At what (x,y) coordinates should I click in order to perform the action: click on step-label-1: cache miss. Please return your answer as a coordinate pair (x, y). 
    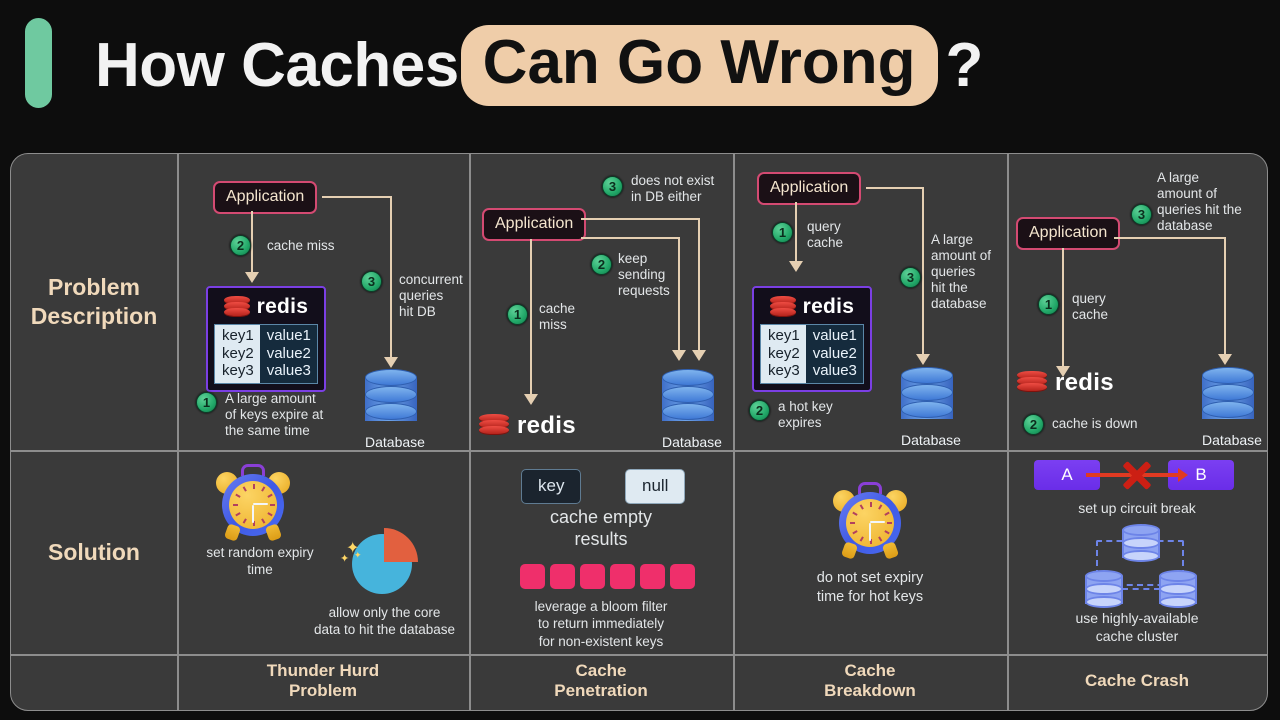
    Looking at the image, I should click on (557, 317).